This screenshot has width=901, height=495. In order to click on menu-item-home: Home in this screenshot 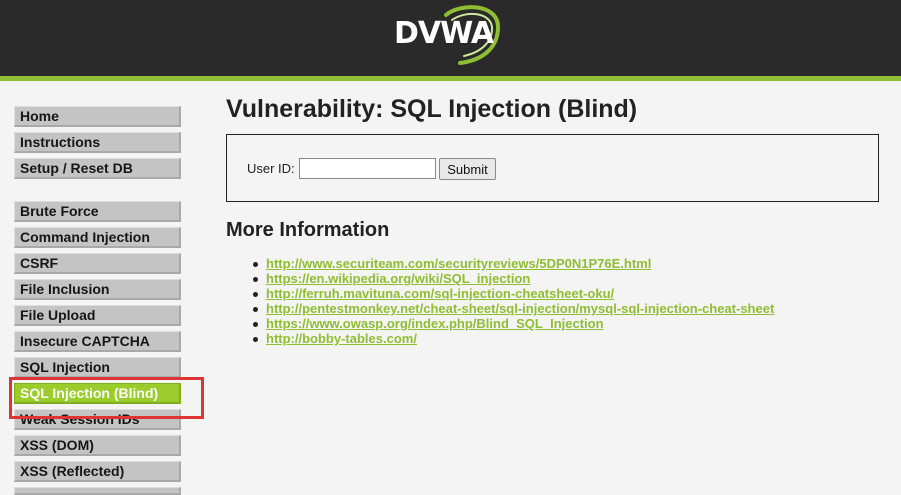, I will do `click(97, 116)`.